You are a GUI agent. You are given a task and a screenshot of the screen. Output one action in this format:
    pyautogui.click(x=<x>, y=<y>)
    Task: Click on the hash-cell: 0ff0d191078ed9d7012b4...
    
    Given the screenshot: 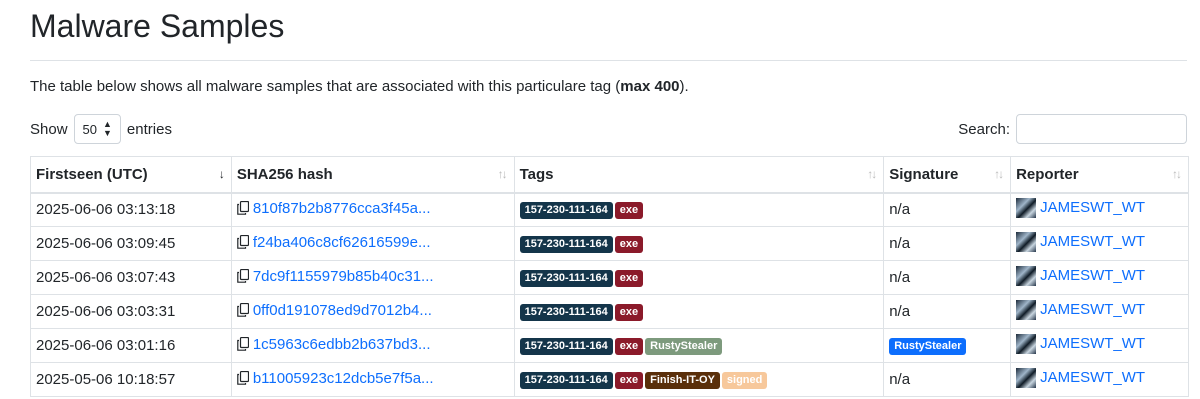 What is the action you would take?
    pyautogui.click(x=372, y=311)
    